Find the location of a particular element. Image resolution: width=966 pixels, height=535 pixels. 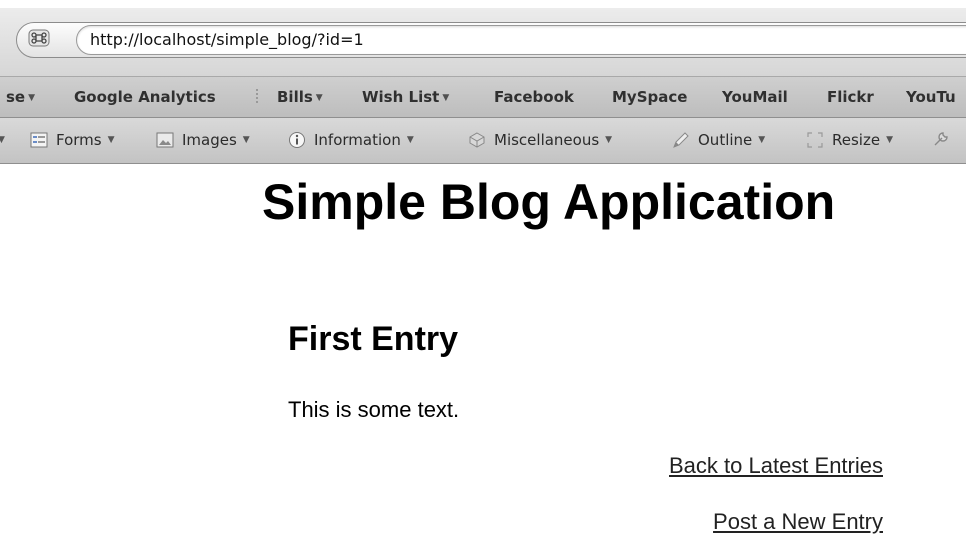

forms-icon is located at coordinates (39, 140).